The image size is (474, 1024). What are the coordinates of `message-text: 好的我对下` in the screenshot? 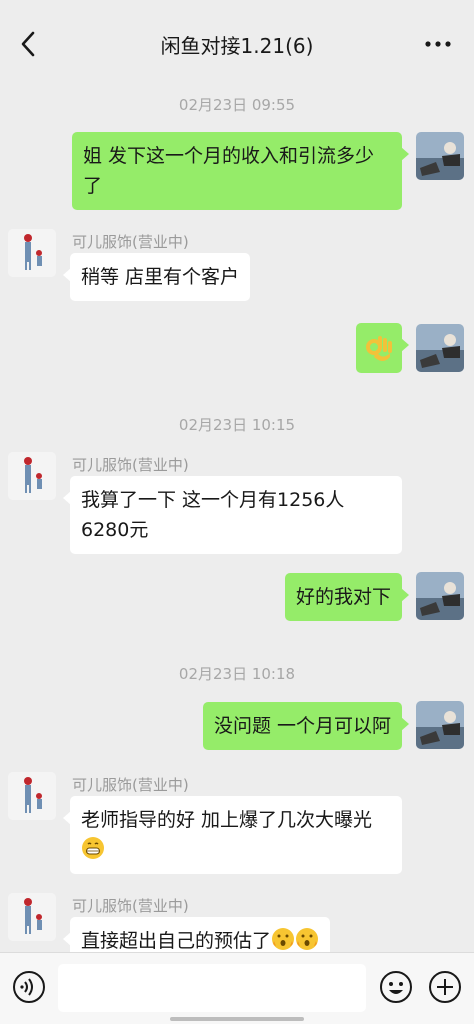 It's located at (343, 597).